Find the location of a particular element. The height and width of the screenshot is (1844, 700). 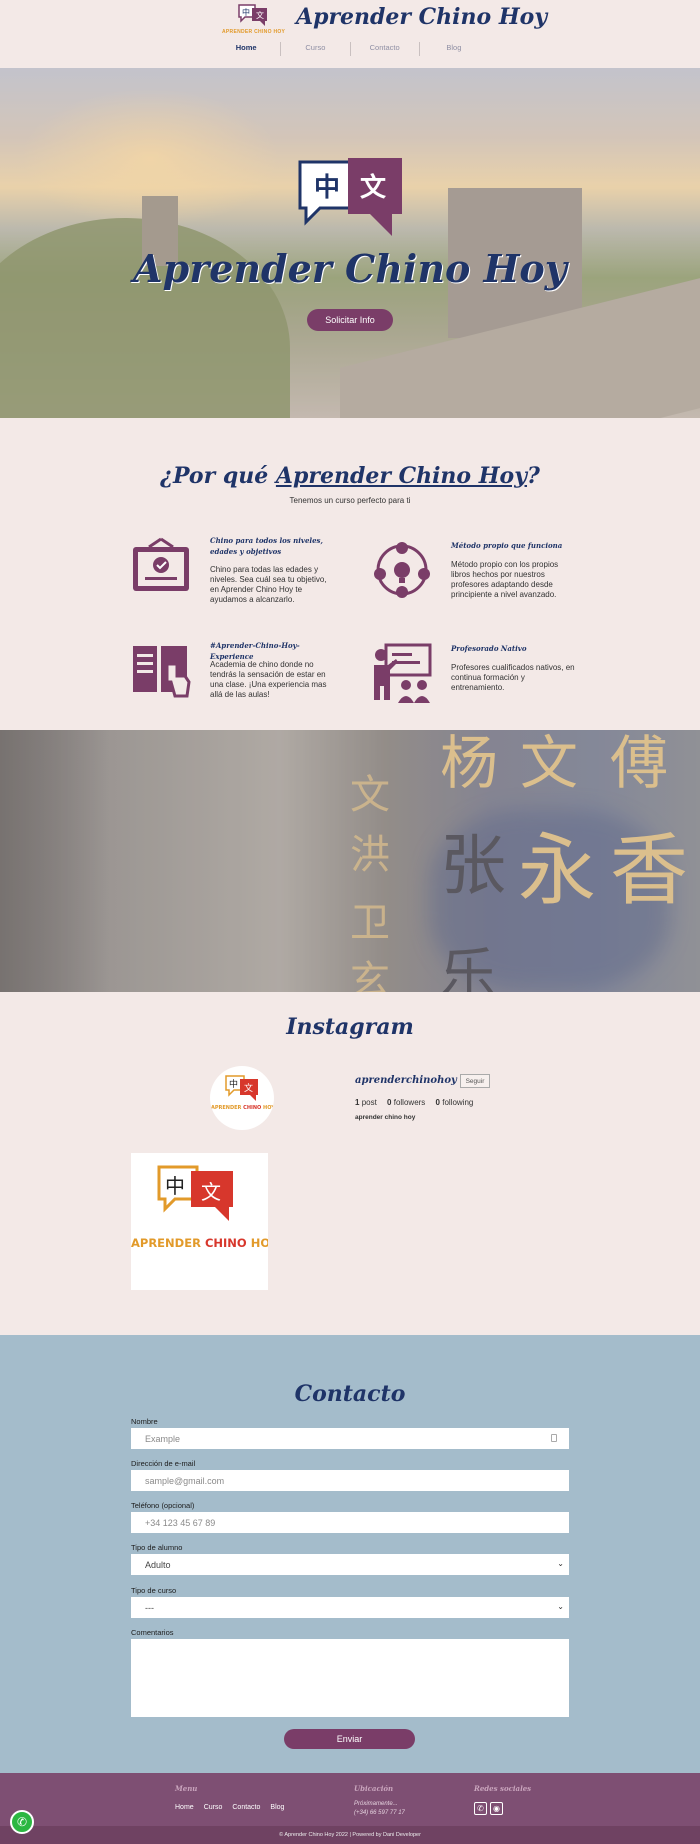

solicitar-info-button: Solicitar Info is located at coordinates (350, 320).